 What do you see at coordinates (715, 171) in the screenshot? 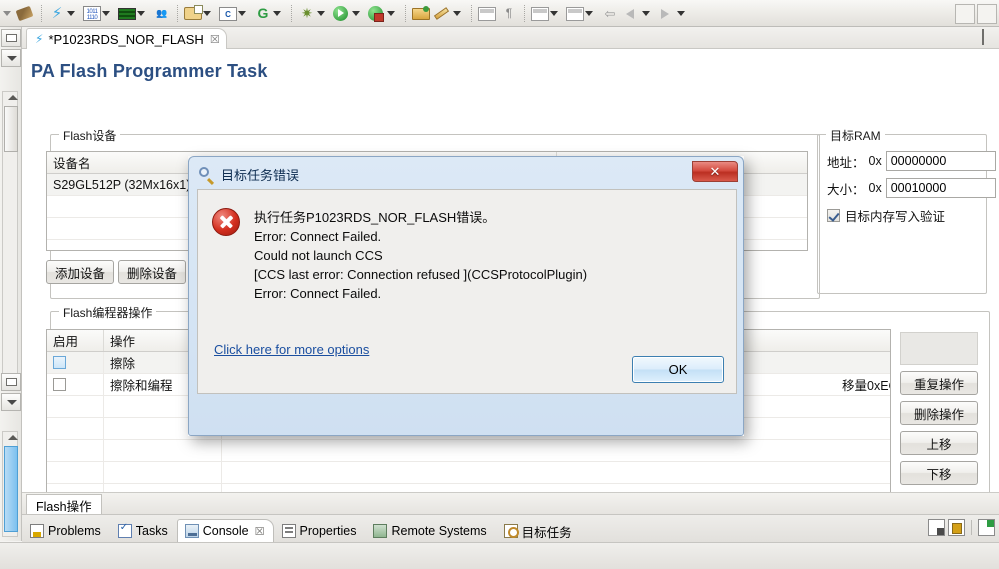
I see `close-icon: ✕` at bounding box center [715, 171].